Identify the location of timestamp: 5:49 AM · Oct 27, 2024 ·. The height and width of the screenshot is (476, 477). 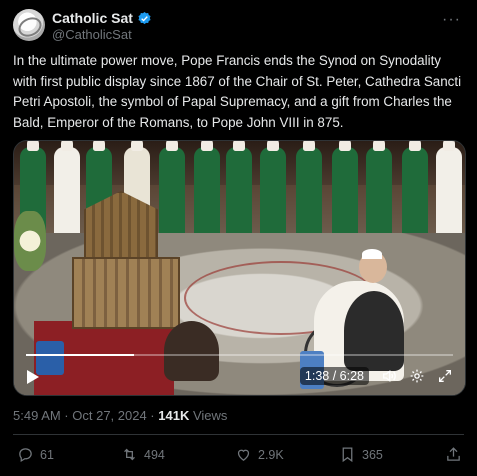
(85, 415).